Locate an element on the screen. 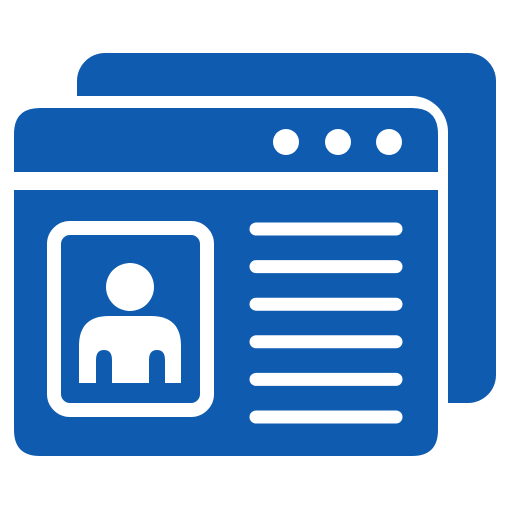 The image size is (512, 512). avatar-head is located at coordinates (130, 287).